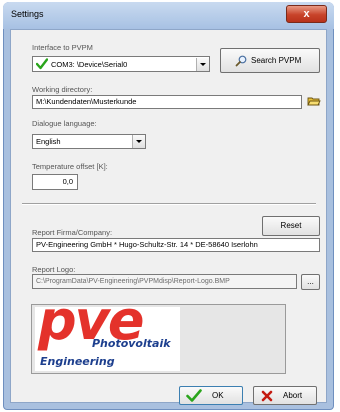 This screenshot has width=340, height=412. Describe the element at coordinates (314, 101) in the screenshot. I see `folder-open-icon` at that location.